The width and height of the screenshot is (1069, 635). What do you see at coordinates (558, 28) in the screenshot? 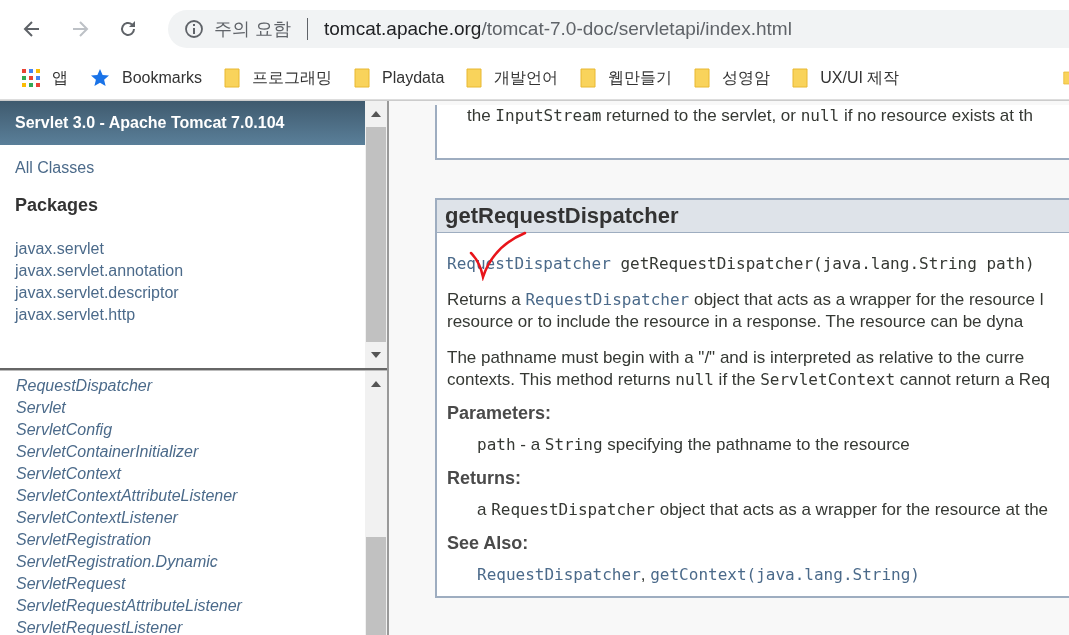
I see `url-text: tomcat.apache.org/tomcat-7.0-doc/servletapi/index.html` at bounding box center [558, 28].